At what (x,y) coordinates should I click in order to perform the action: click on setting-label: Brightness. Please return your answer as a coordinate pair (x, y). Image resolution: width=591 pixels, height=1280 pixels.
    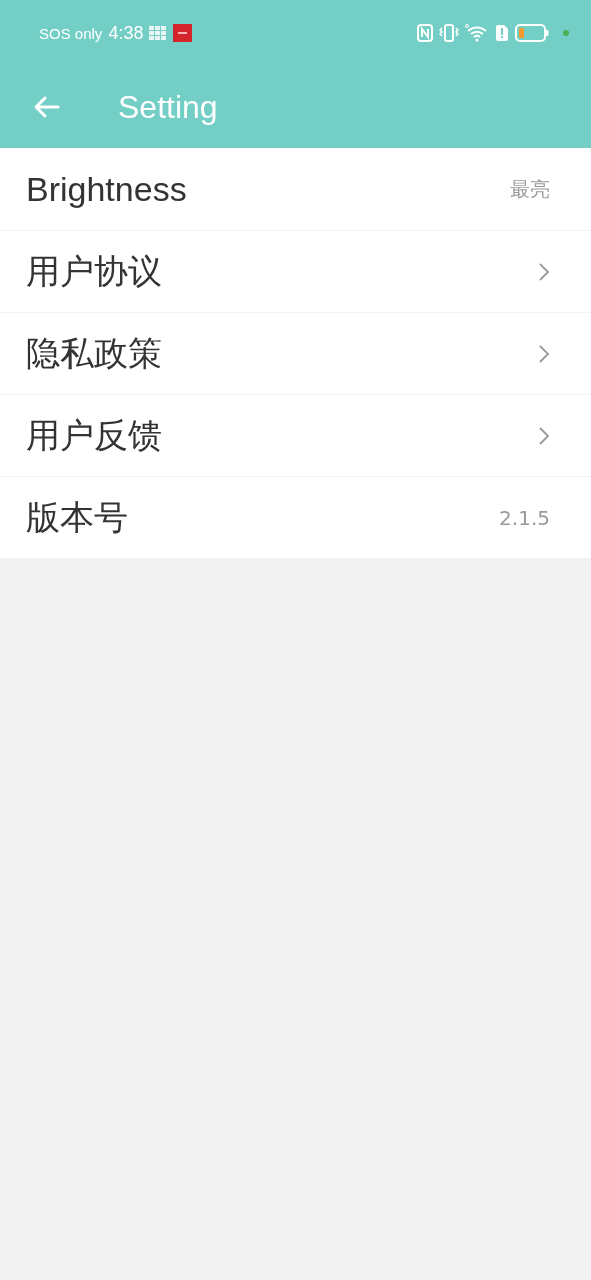
    Looking at the image, I should click on (106, 189).